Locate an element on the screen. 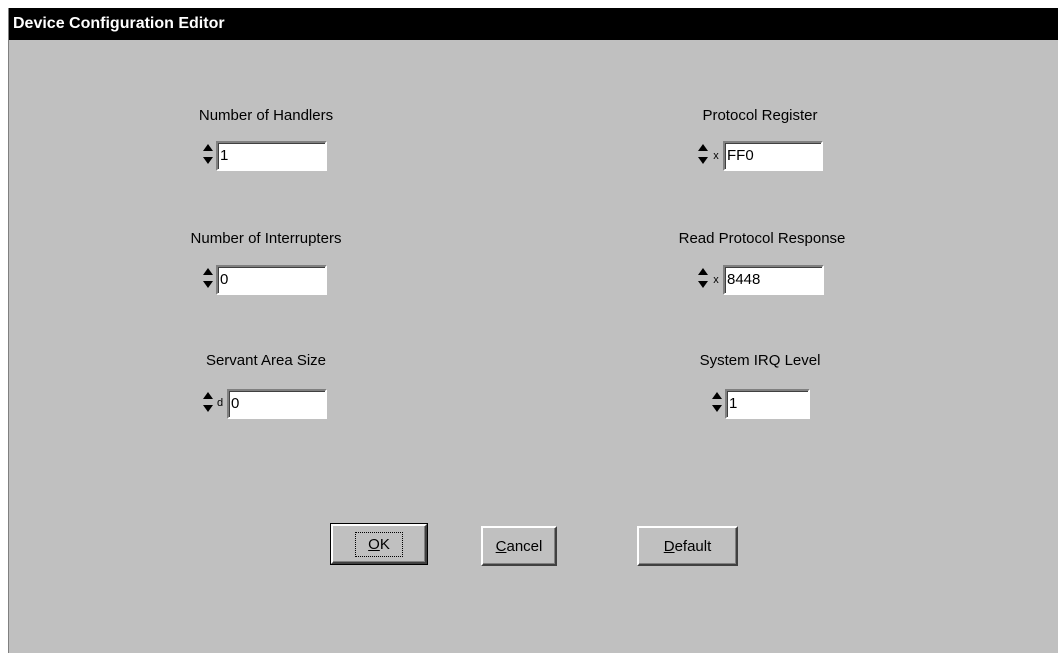 The width and height of the screenshot is (1058, 653). cancel-mnemonic: C is located at coordinates (501, 546).